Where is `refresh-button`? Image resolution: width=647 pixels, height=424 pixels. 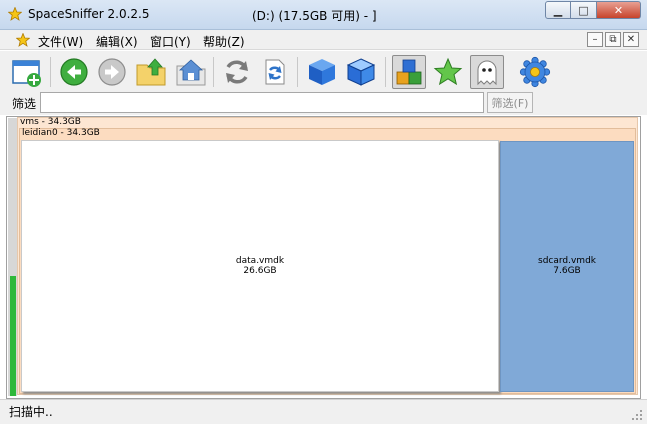
refresh-button is located at coordinates (237, 72).